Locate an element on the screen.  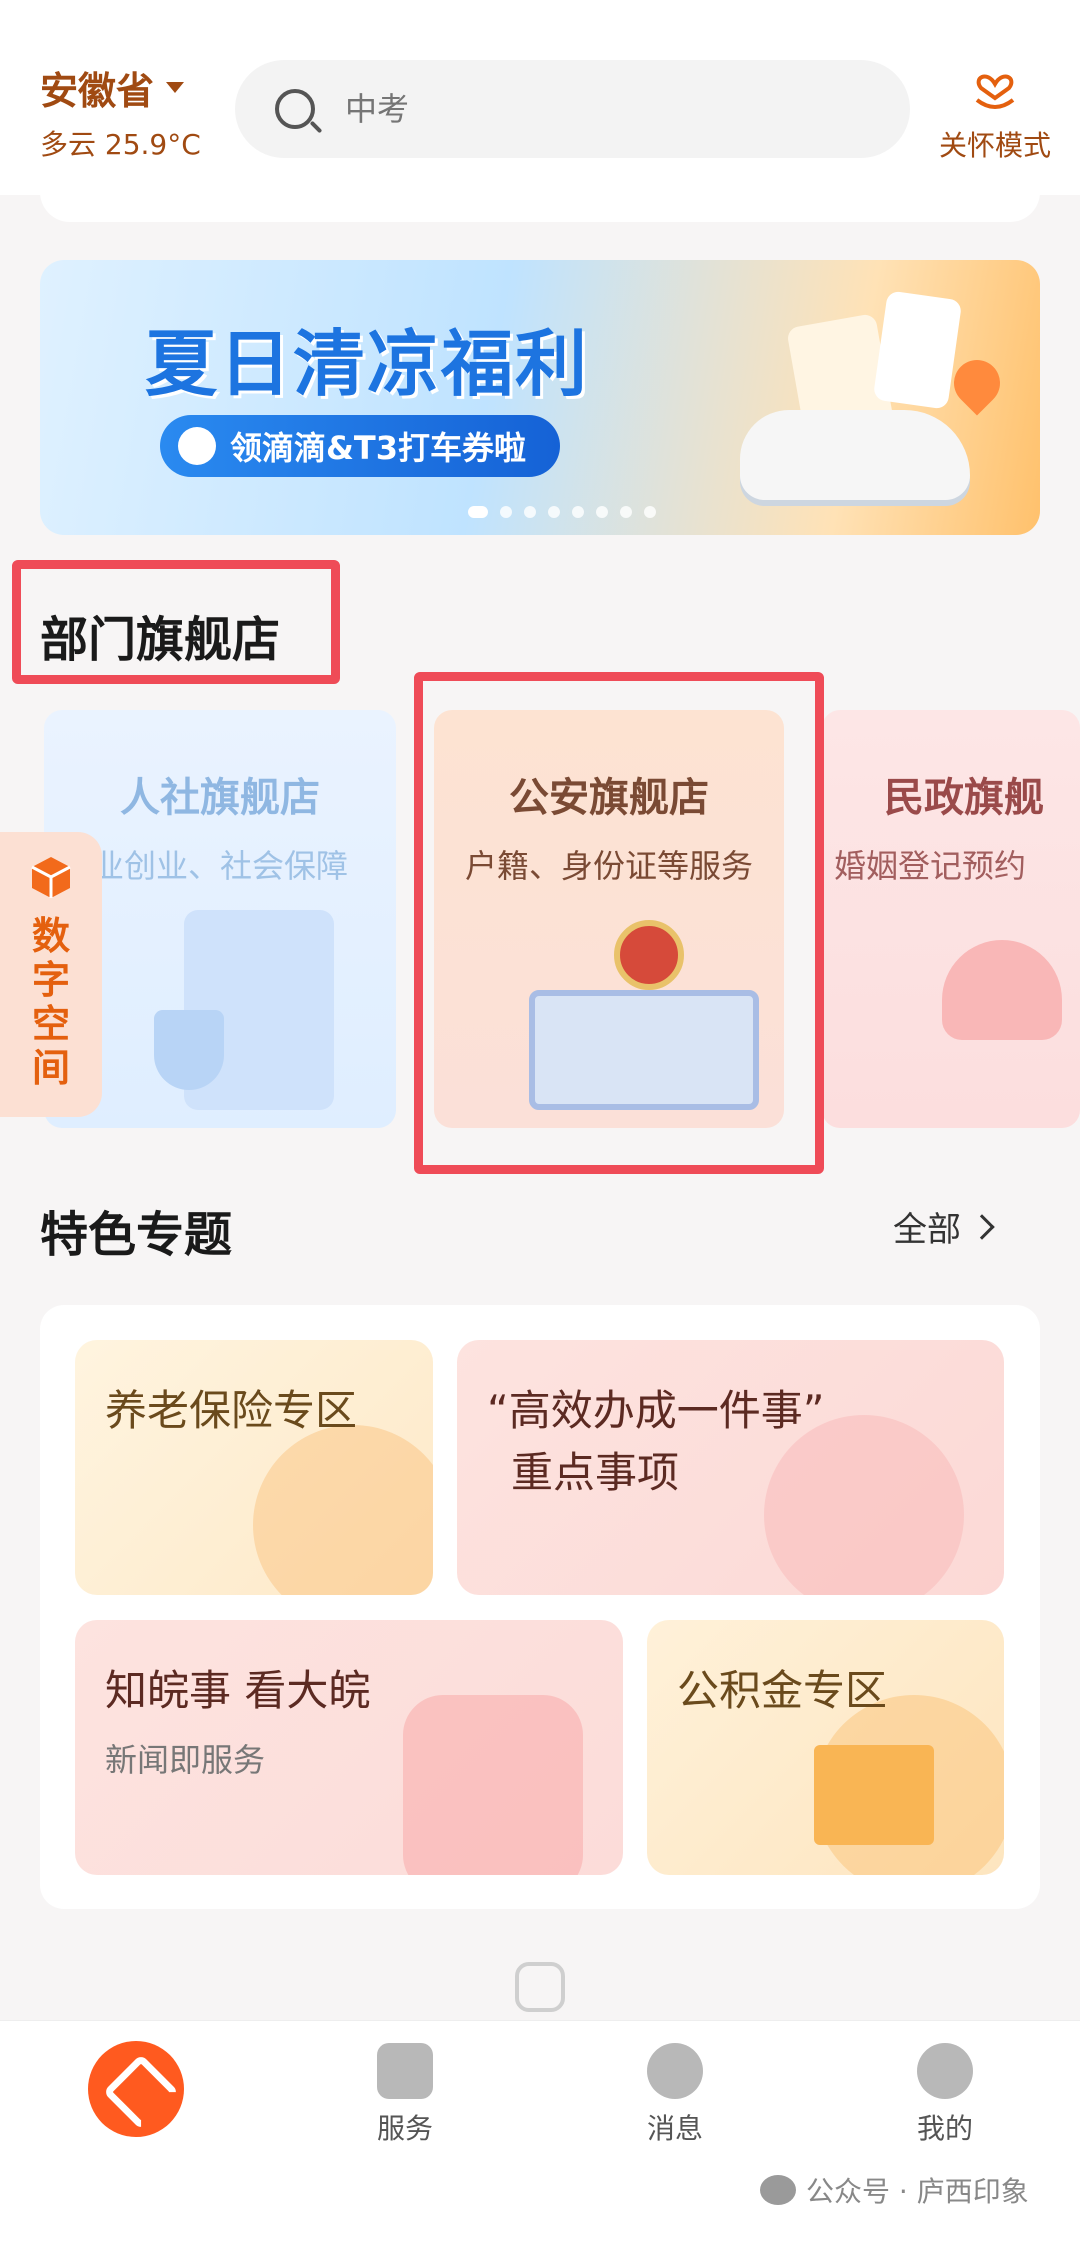
nav-label: 服务 is located at coordinates (404, 2128).